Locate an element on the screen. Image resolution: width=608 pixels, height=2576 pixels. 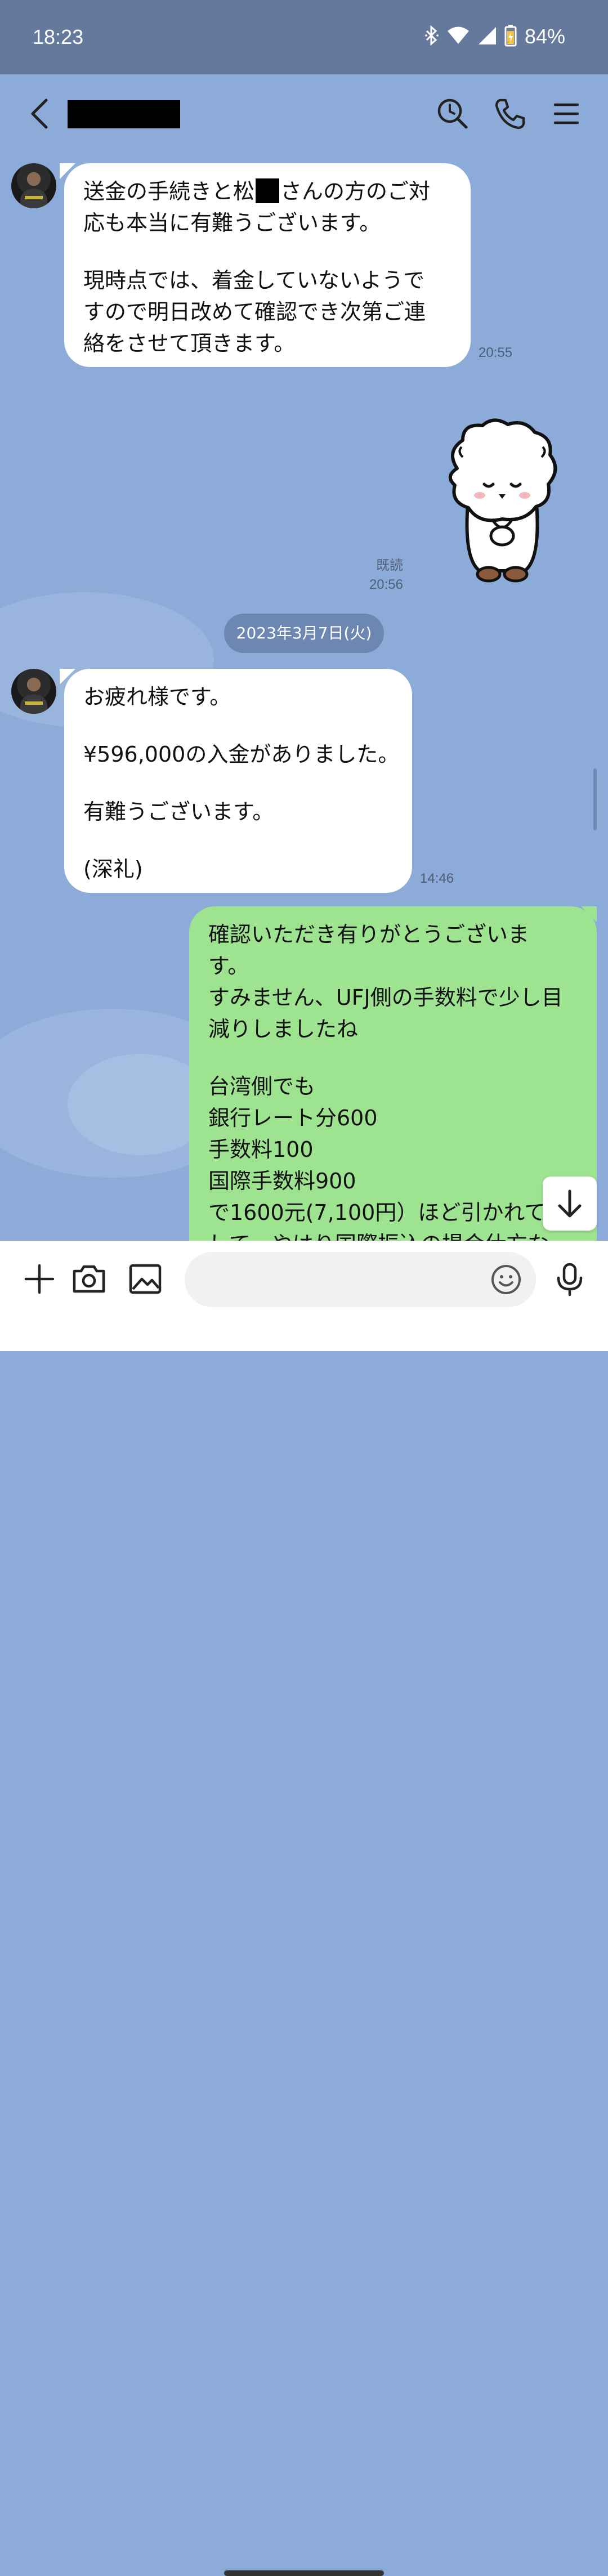
battery-charging-icon is located at coordinates (511, 36).